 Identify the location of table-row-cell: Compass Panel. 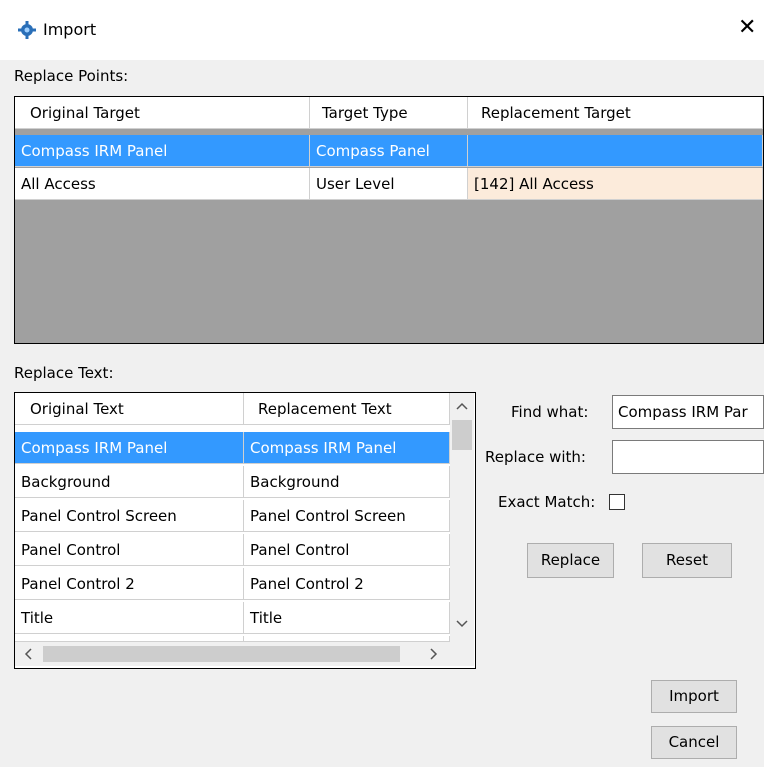
(389, 151).